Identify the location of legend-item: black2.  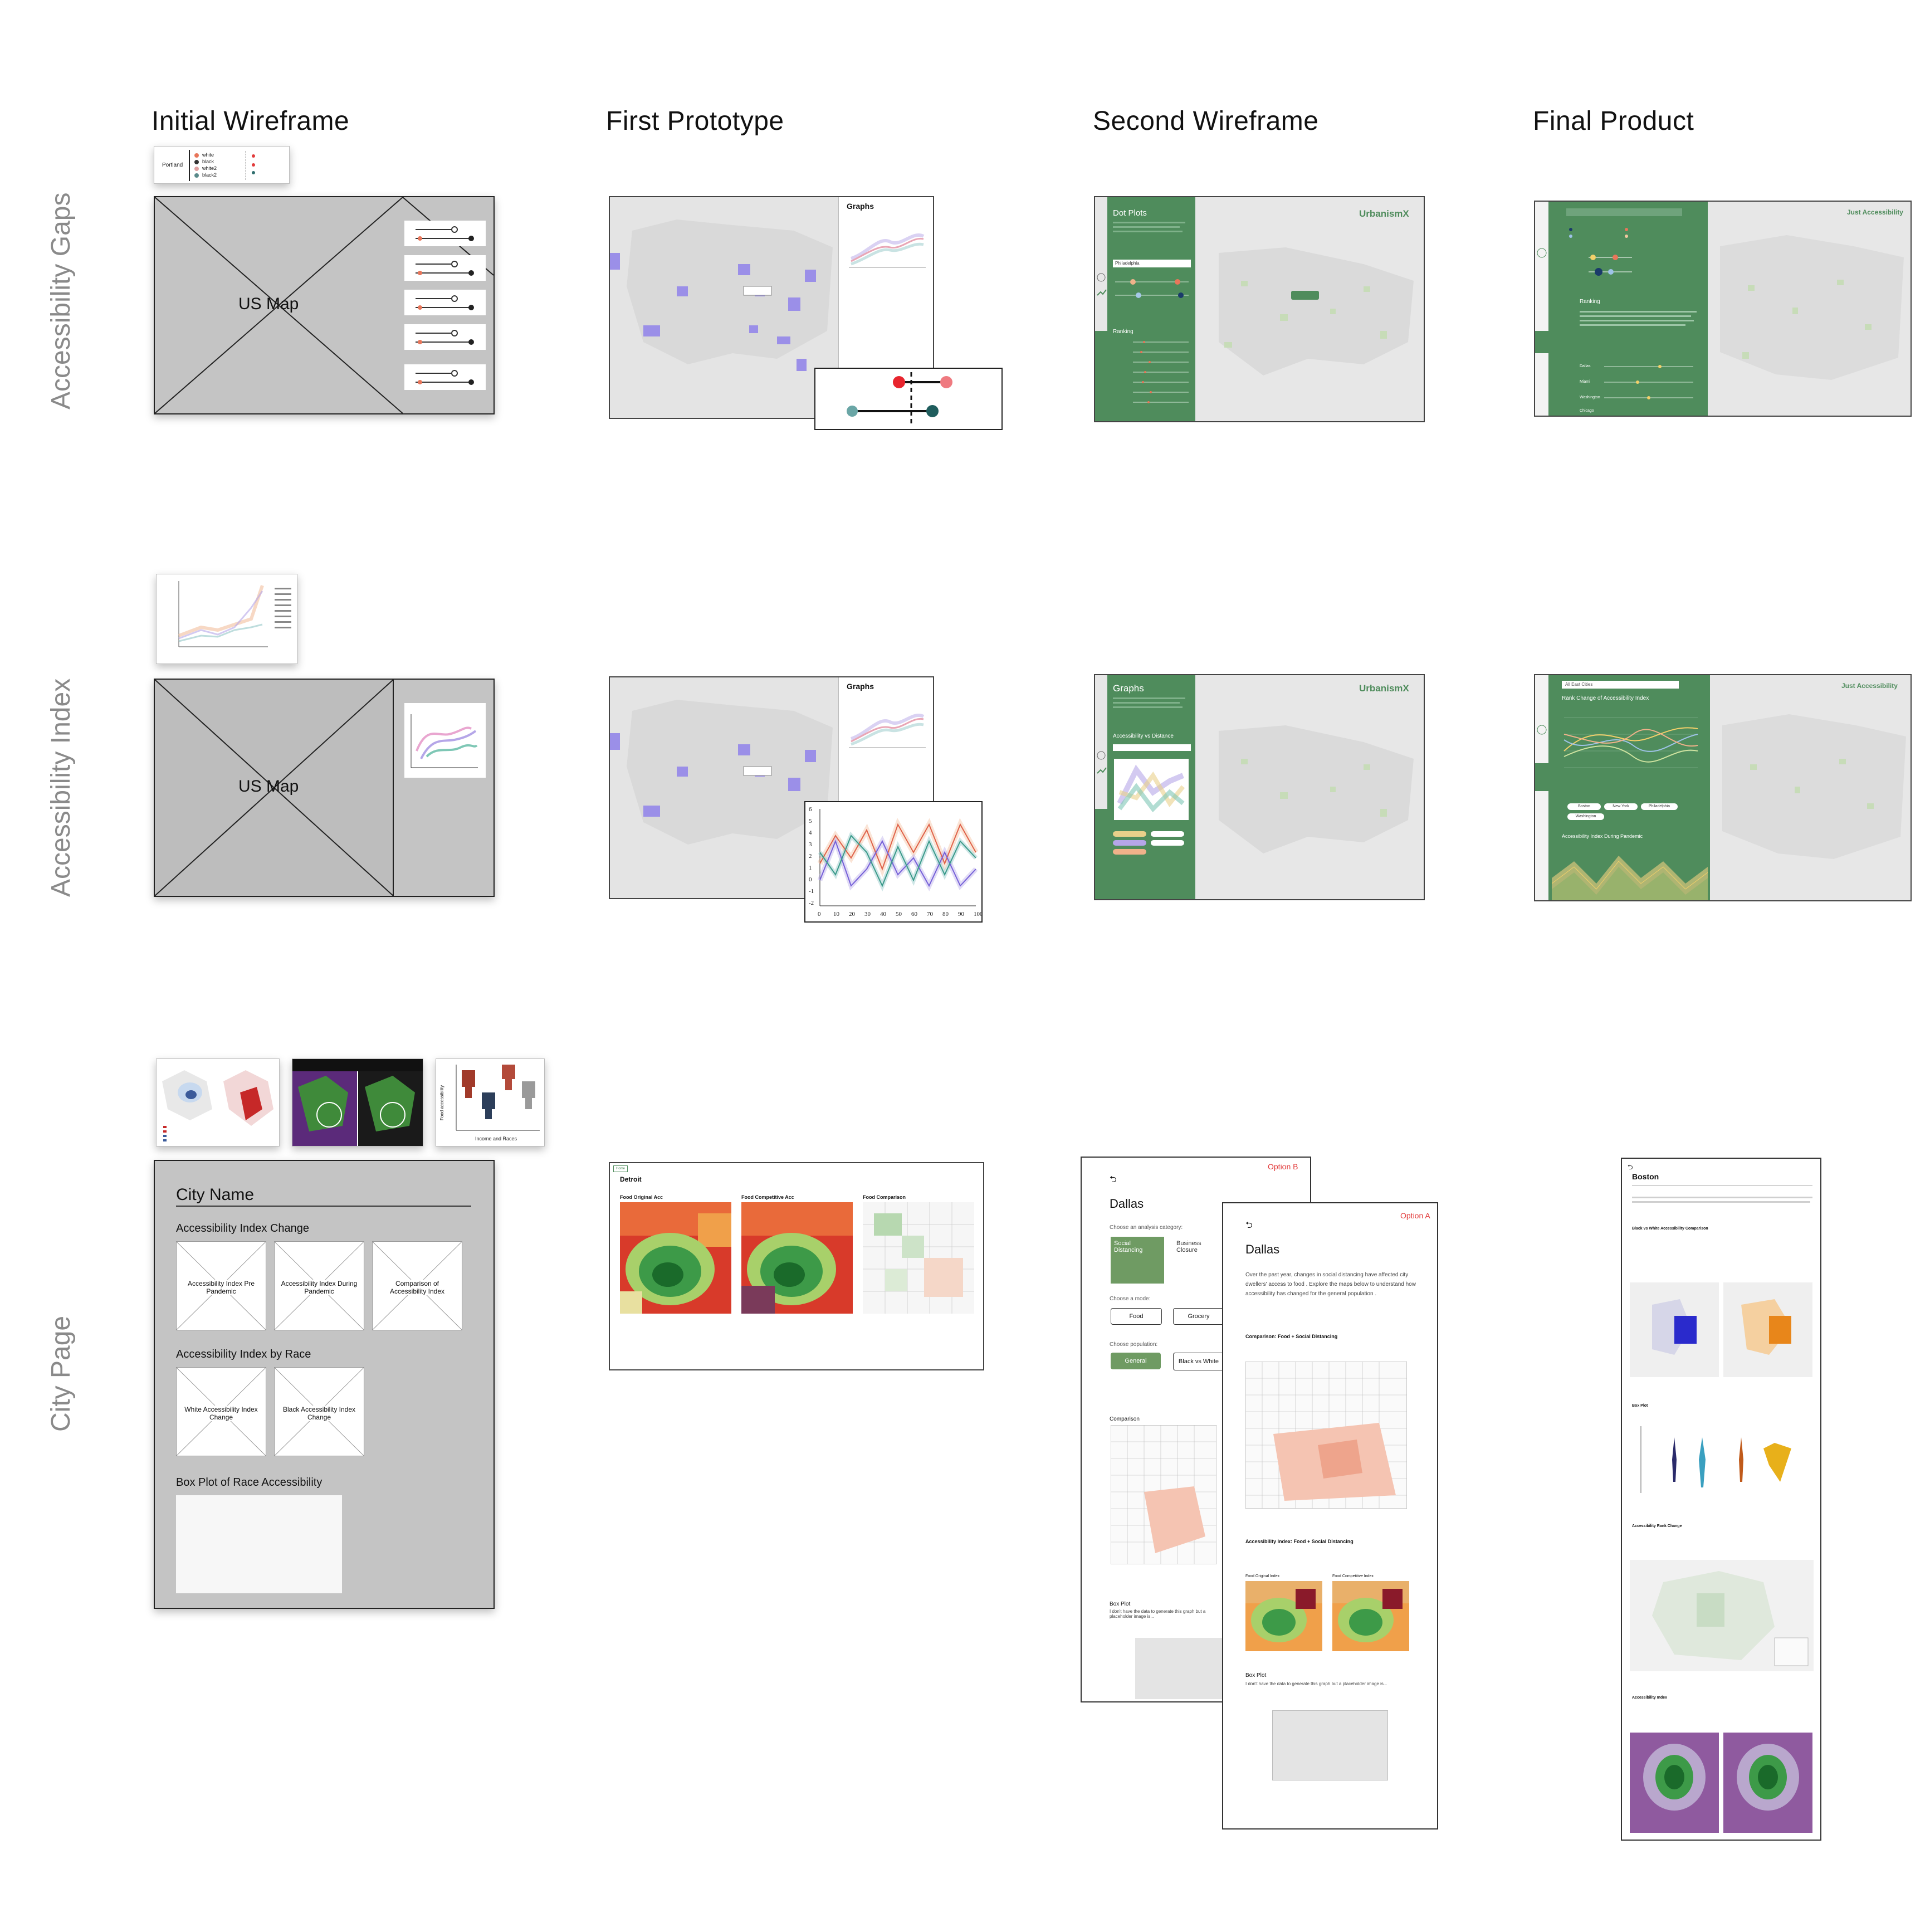
(209, 175).